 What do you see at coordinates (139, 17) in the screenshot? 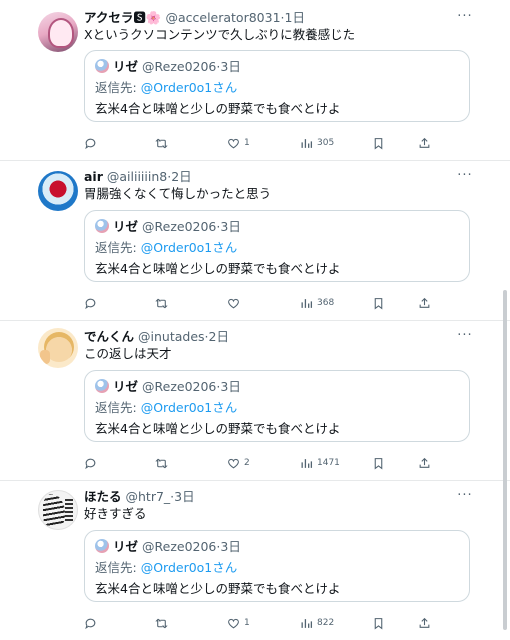
I see `name-emoji: 🆂` at bounding box center [139, 17].